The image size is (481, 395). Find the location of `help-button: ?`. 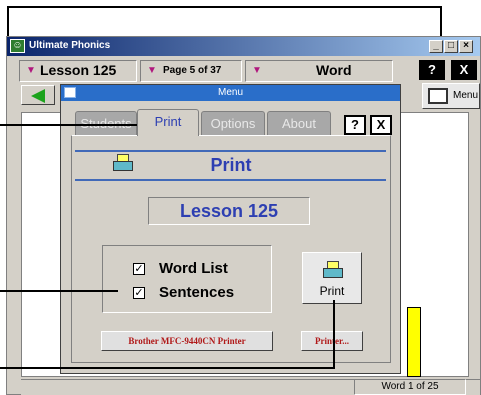

help-button: ? is located at coordinates (432, 70).